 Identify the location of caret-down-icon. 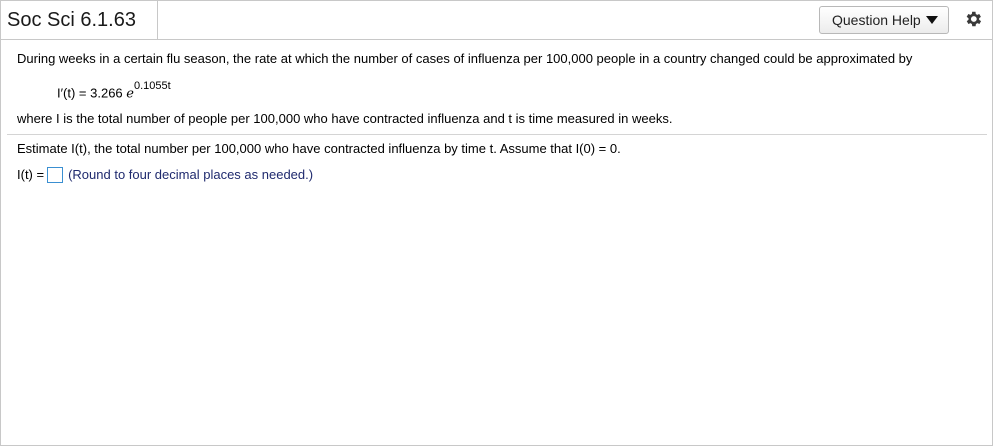
(931, 20).